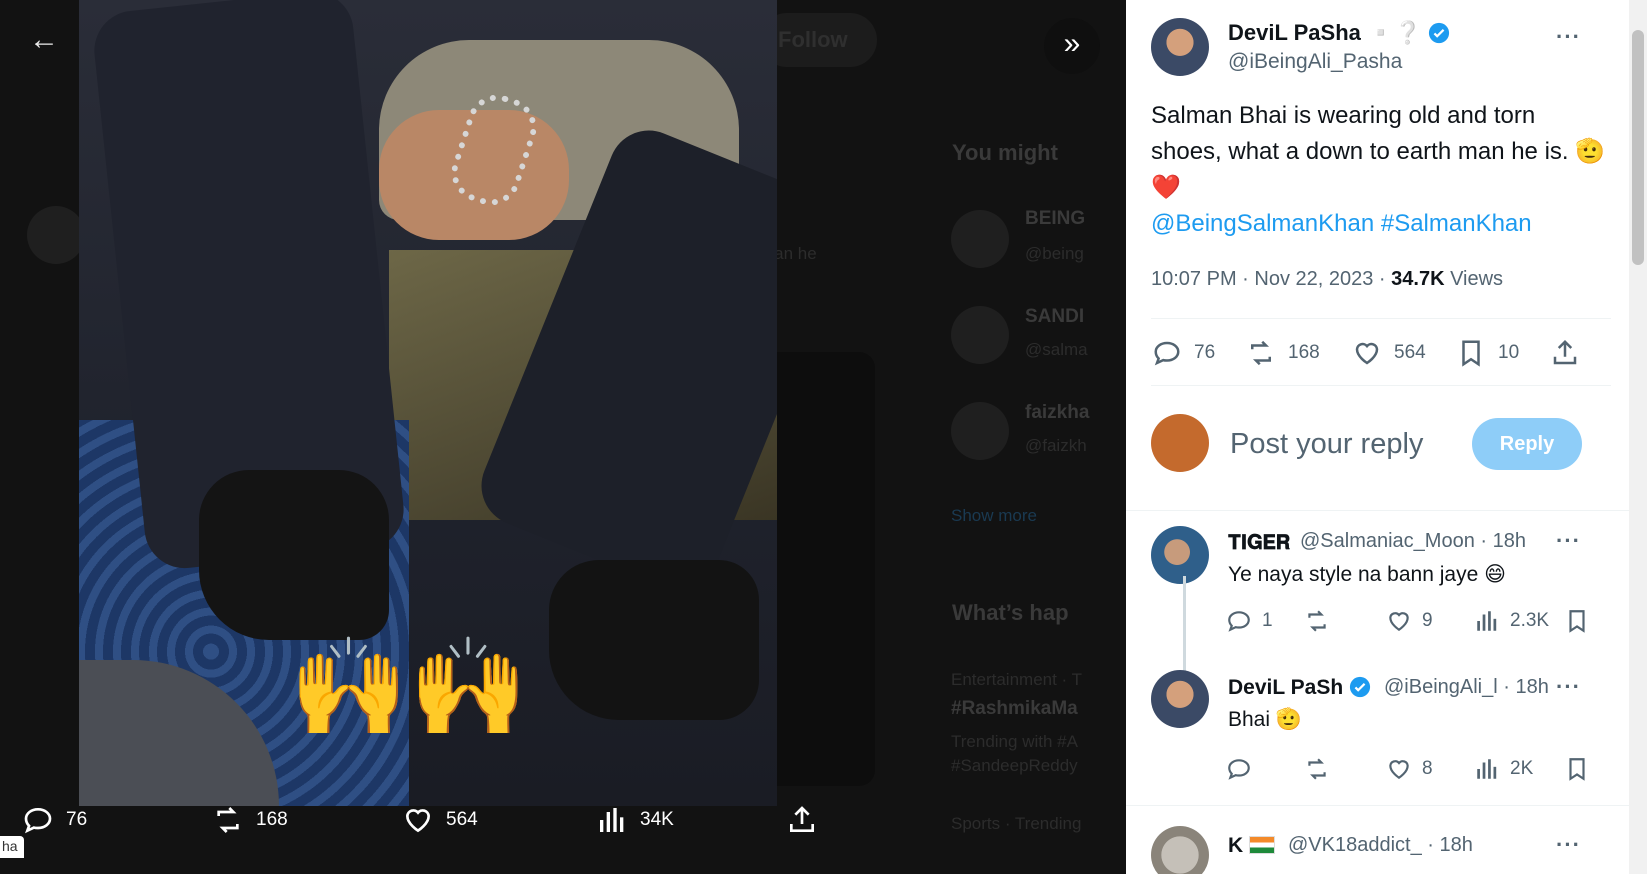  What do you see at coordinates (1259, 543) in the screenshot?
I see `commenter-name: 𝐓𝐈𝐆𝐄𝐑` at bounding box center [1259, 543].